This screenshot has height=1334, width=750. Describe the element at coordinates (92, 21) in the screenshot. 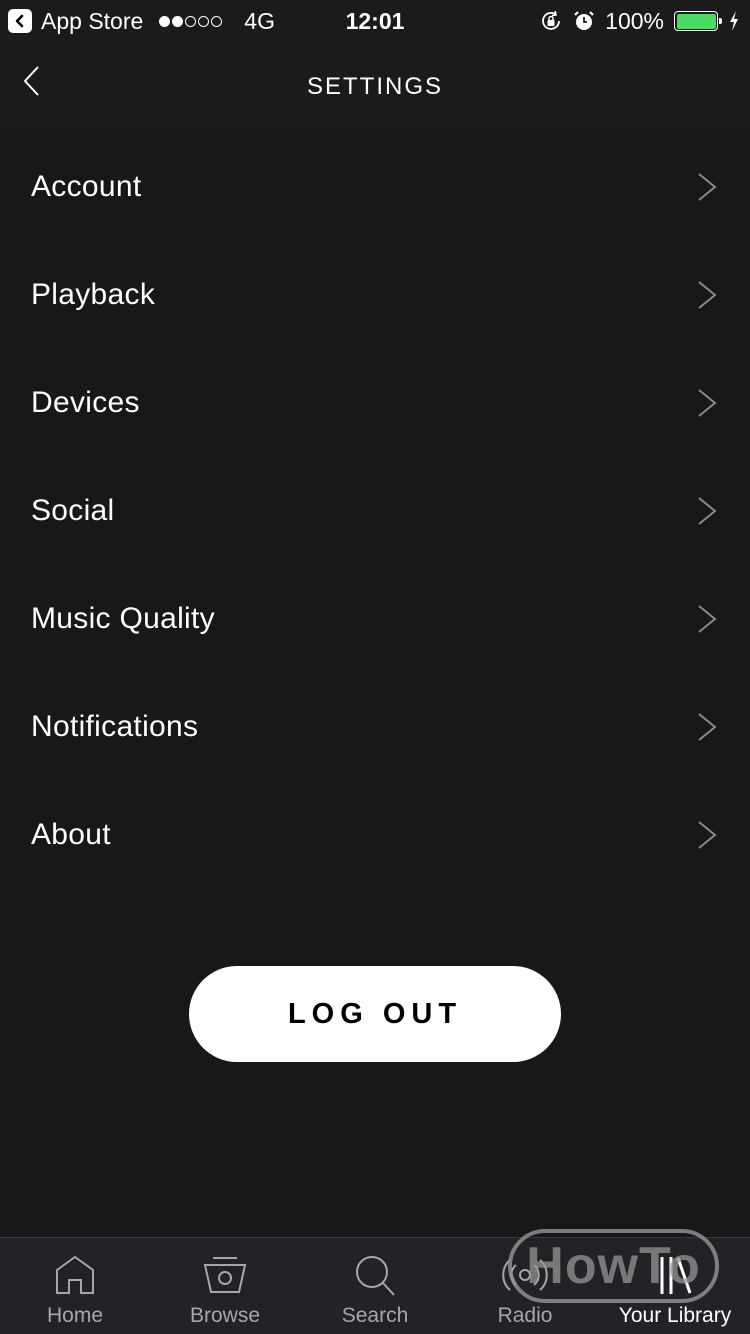

I see `back-to-app-label: App Store` at that location.